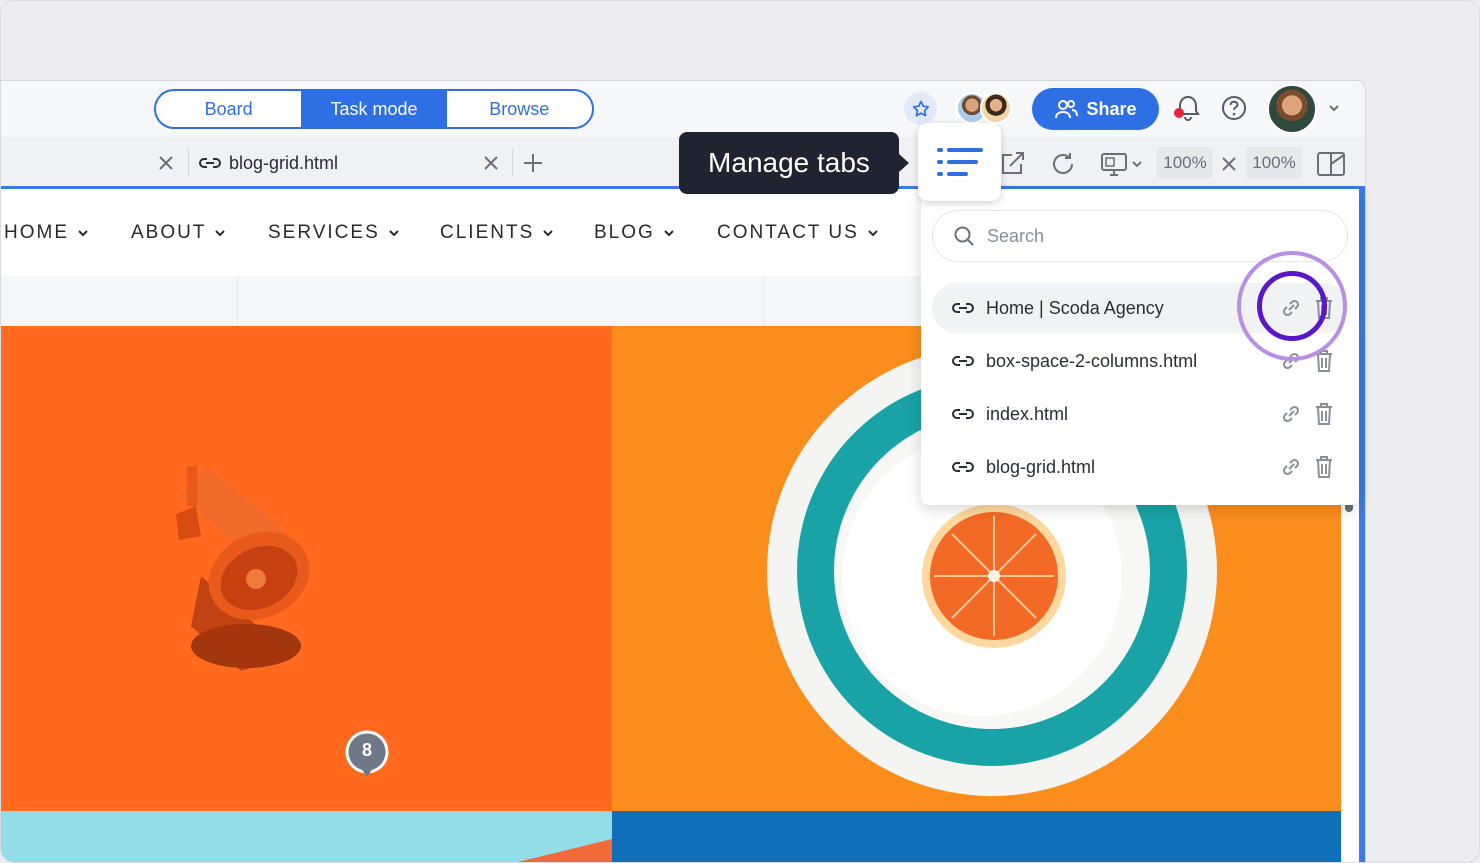 The height and width of the screenshot is (863, 1480). I want to click on times-icon, so click(1229, 164).